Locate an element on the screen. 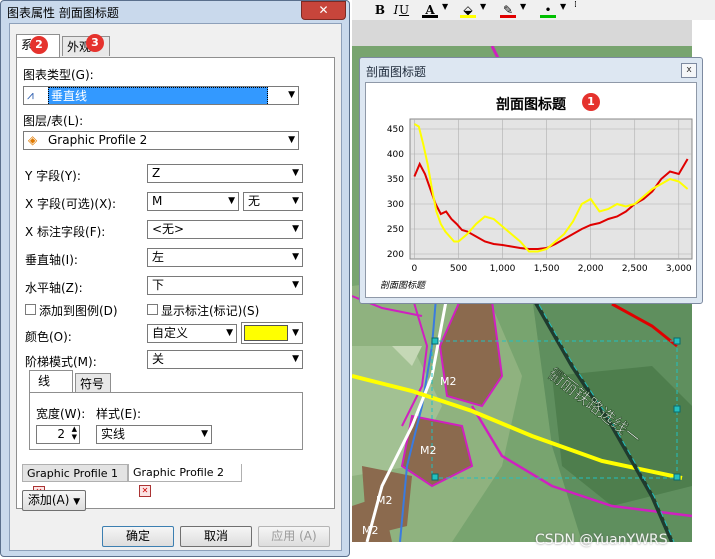 Image resolution: width=715 pixels, height=559 pixels. layer-select: ◈ Graphic Profile 2 ▼ is located at coordinates (161, 140).